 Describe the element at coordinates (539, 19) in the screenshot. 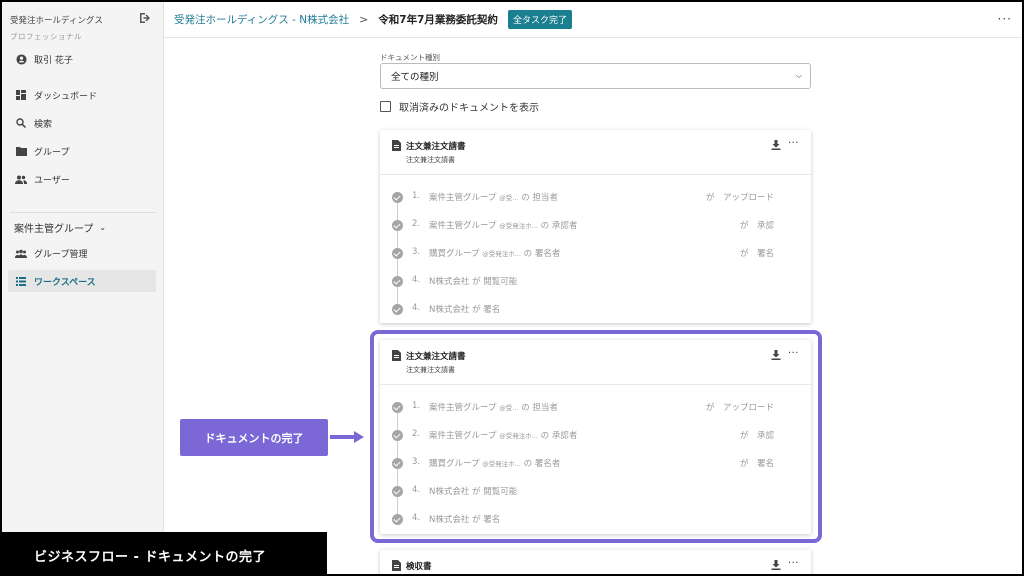

I see `status-badge: 全タスク完了` at that location.